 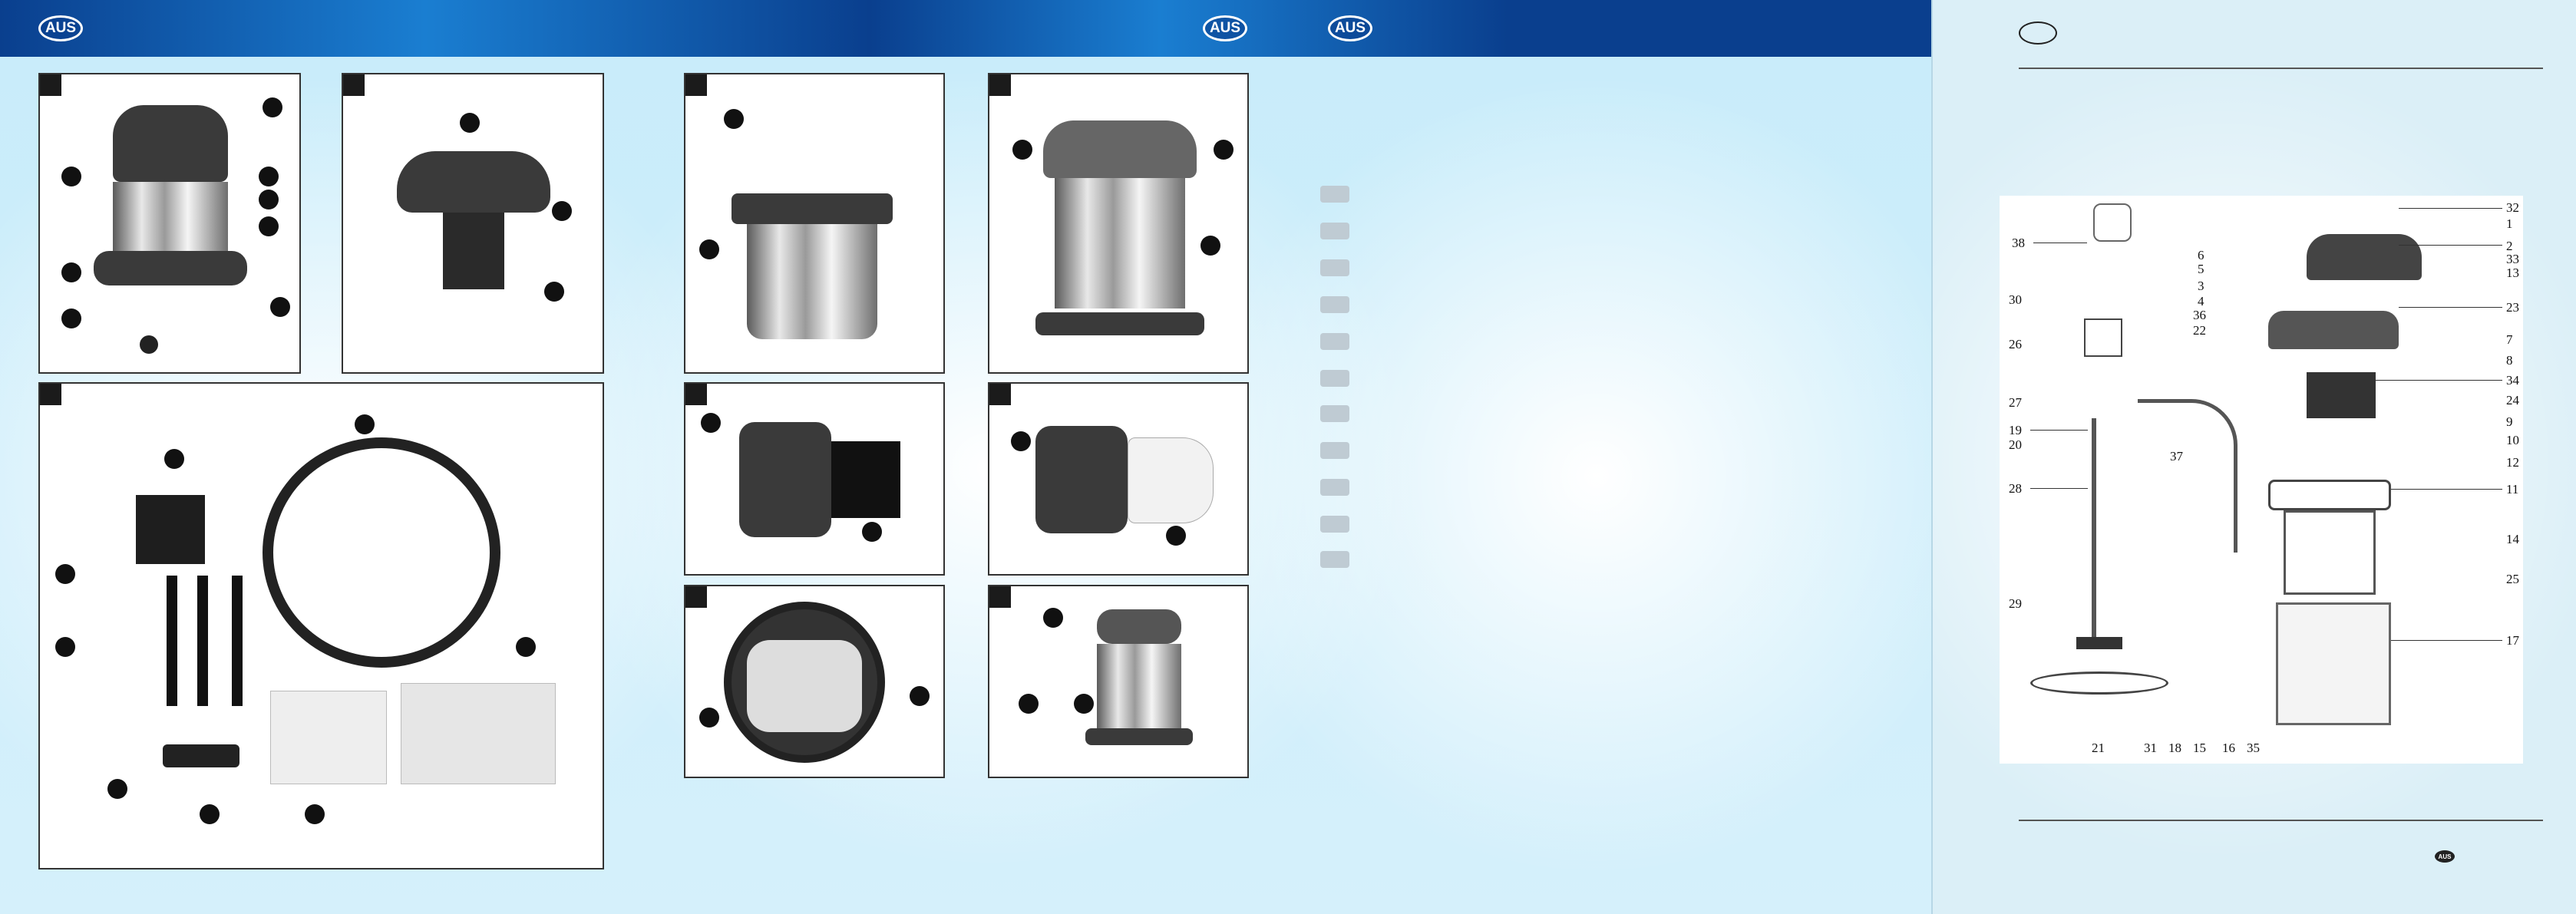 I want to click on country-oval, so click(x=2038, y=33).